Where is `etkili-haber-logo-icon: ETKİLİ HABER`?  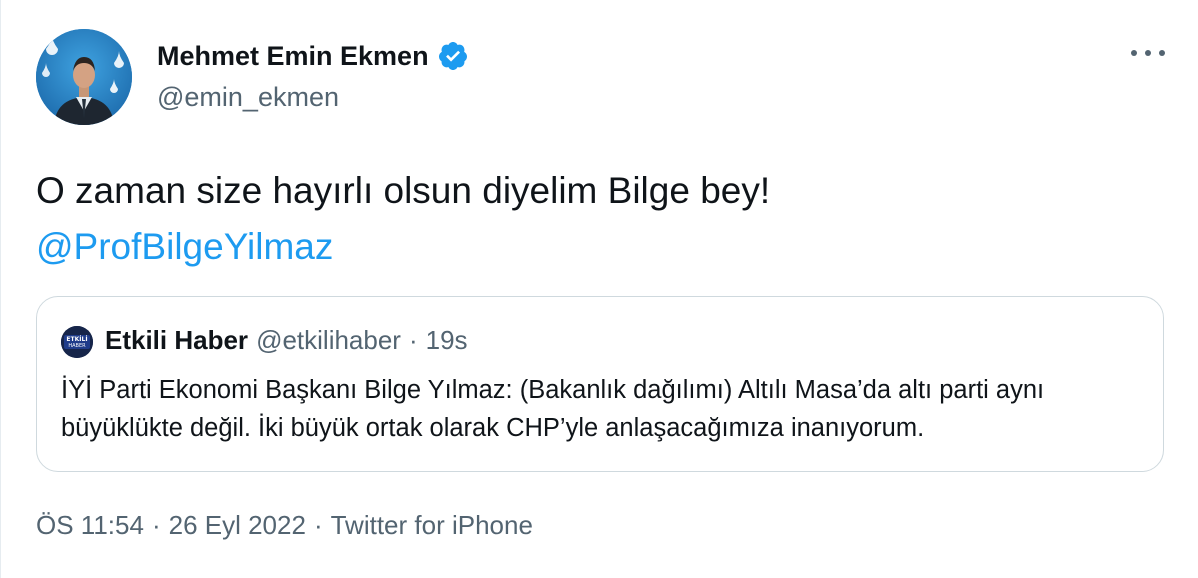 etkili-haber-logo-icon: ETKİLİ HABER is located at coordinates (77, 342).